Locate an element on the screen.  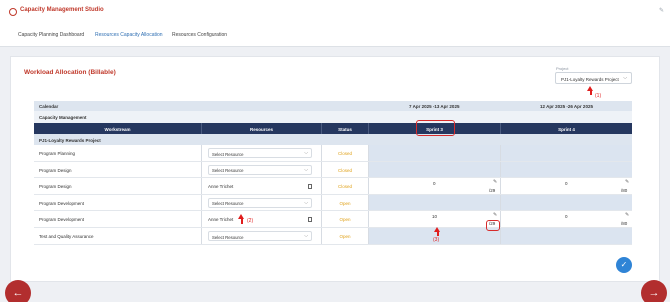
project-select: PJ1-Loyalty Rewards Project ⌵ is located at coordinates (593, 78).